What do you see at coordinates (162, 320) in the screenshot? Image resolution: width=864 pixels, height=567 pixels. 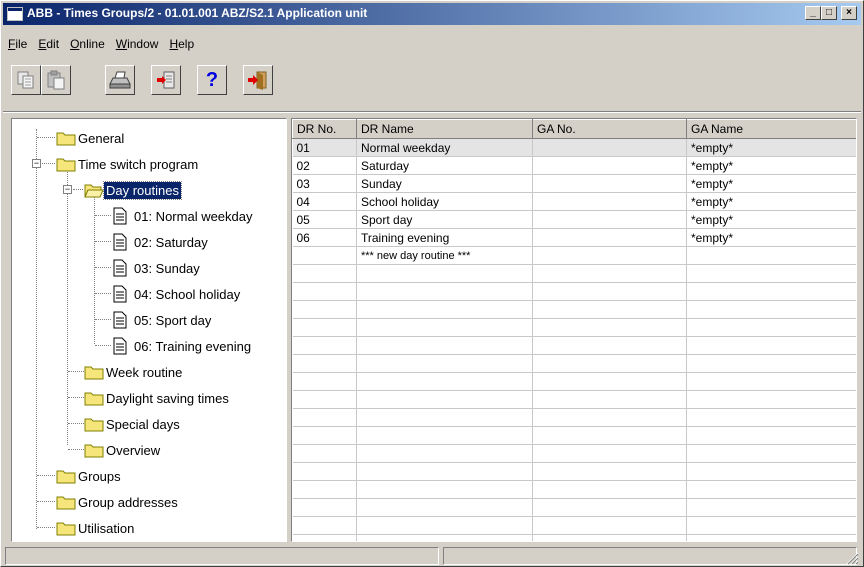 I see `tree-item-sport-day: 05: Sport day` at bounding box center [162, 320].